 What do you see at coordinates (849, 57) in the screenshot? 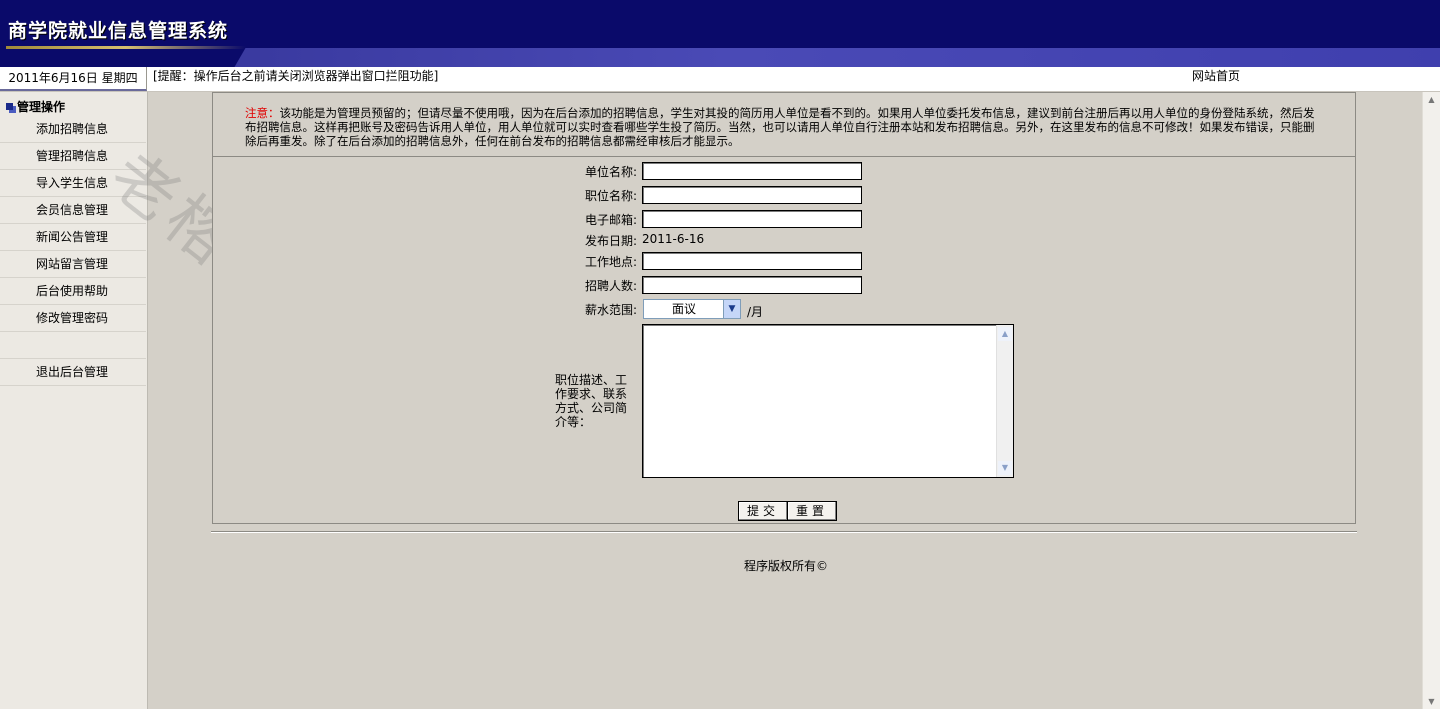
I see `header-band-decor` at bounding box center [849, 57].